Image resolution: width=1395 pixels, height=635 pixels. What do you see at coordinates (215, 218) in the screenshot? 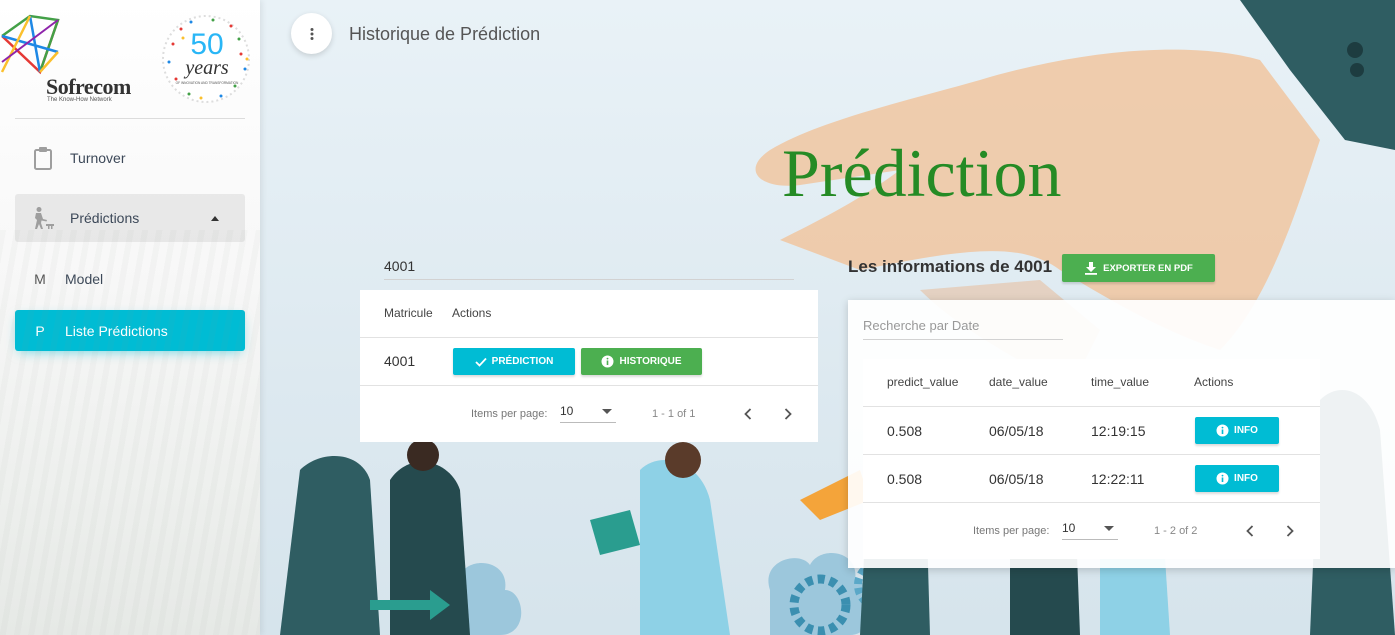
I see `caret-up-icon` at bounding box center [215, 218].